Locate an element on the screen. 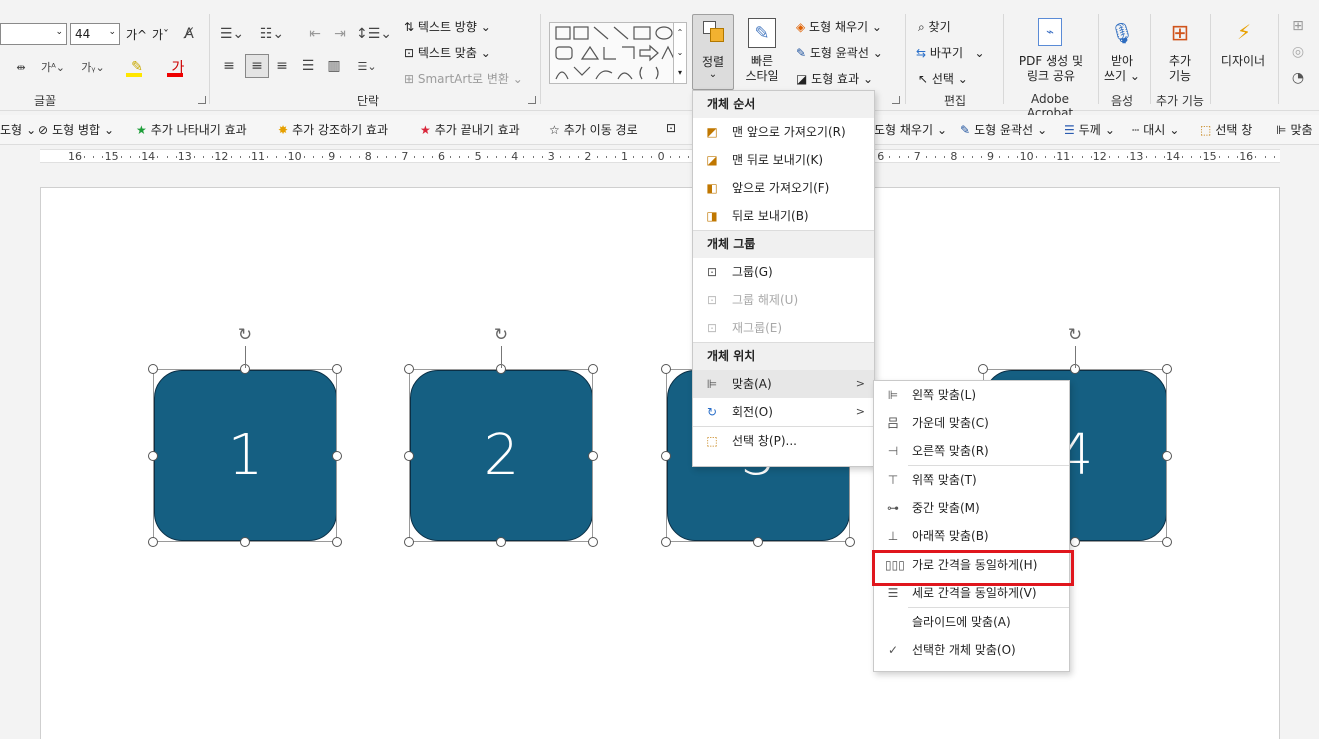 The image size is (1319, 739). phonetic-icon: 가ᵧ⌄ is located at coordinates (93, 67).